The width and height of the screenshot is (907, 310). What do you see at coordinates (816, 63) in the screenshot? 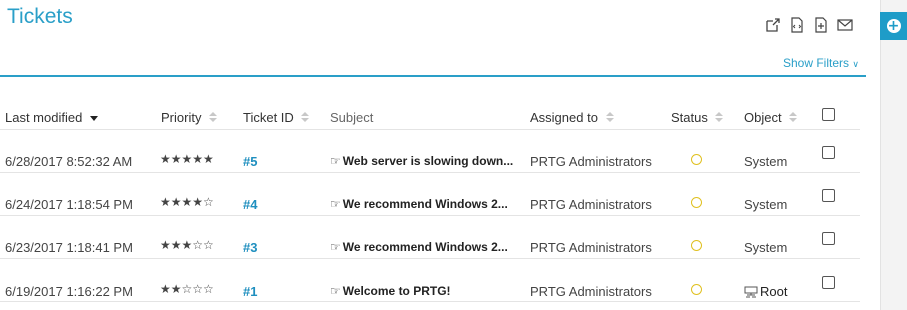
I see `show-filters-label: Show Filters` at bounding box center [816, 63].